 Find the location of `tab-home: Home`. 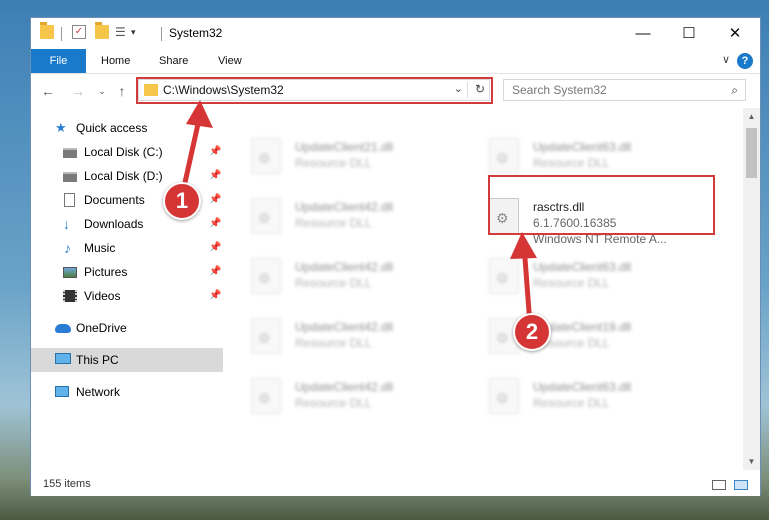

tab-home: Home is located at coordinates (115, 61).